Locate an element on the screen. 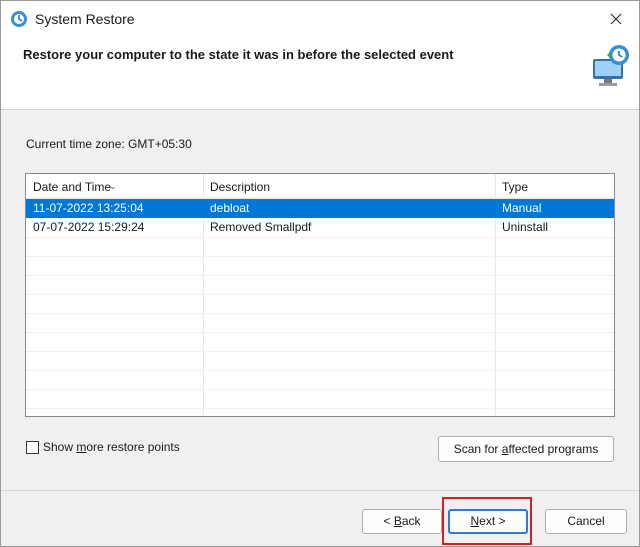 This screenshot has height=547, width=640. close-icon is located at coordinates (616, 19).